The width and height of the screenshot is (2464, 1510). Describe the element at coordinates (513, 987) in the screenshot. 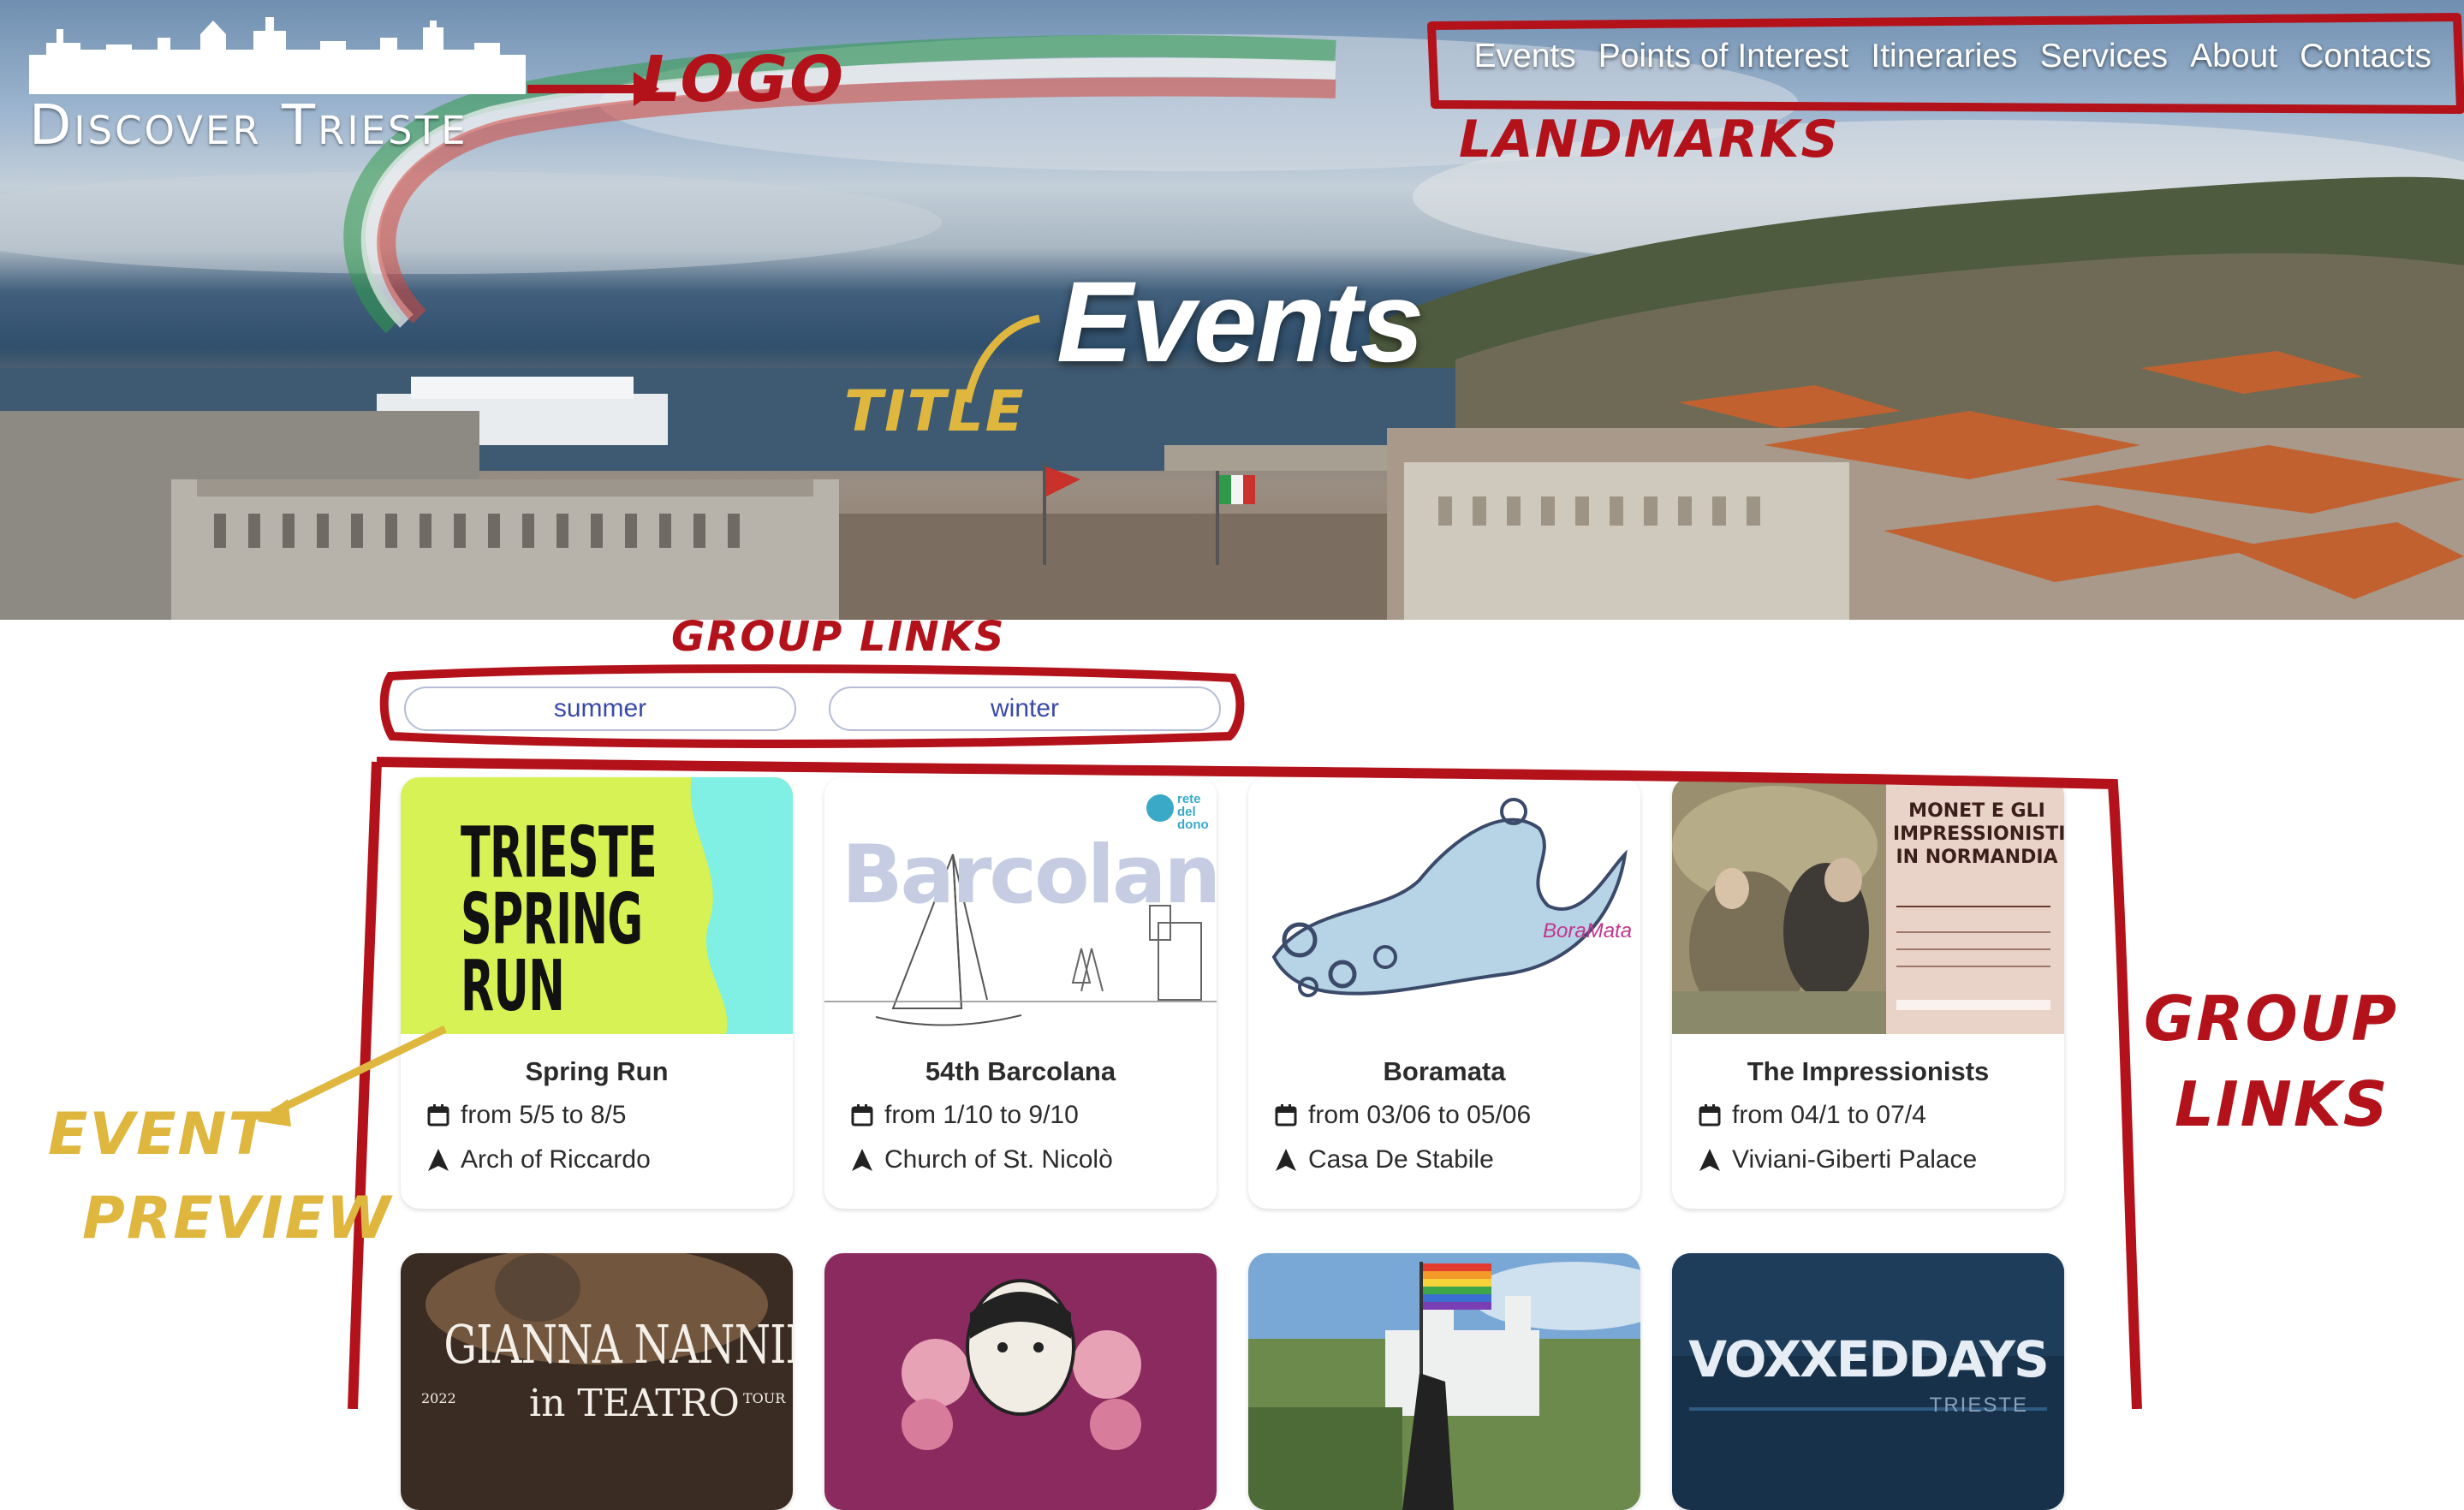

I see `thumb-text-line: RUN` at that location.